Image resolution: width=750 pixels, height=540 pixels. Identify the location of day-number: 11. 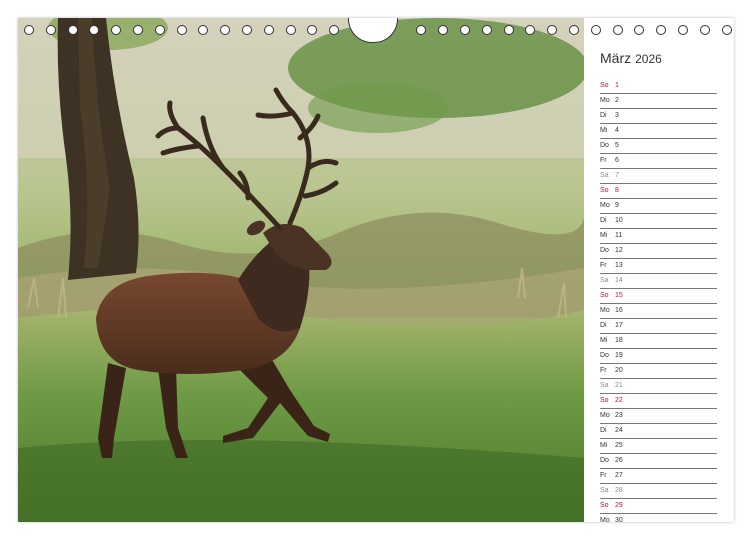
(619, 235).